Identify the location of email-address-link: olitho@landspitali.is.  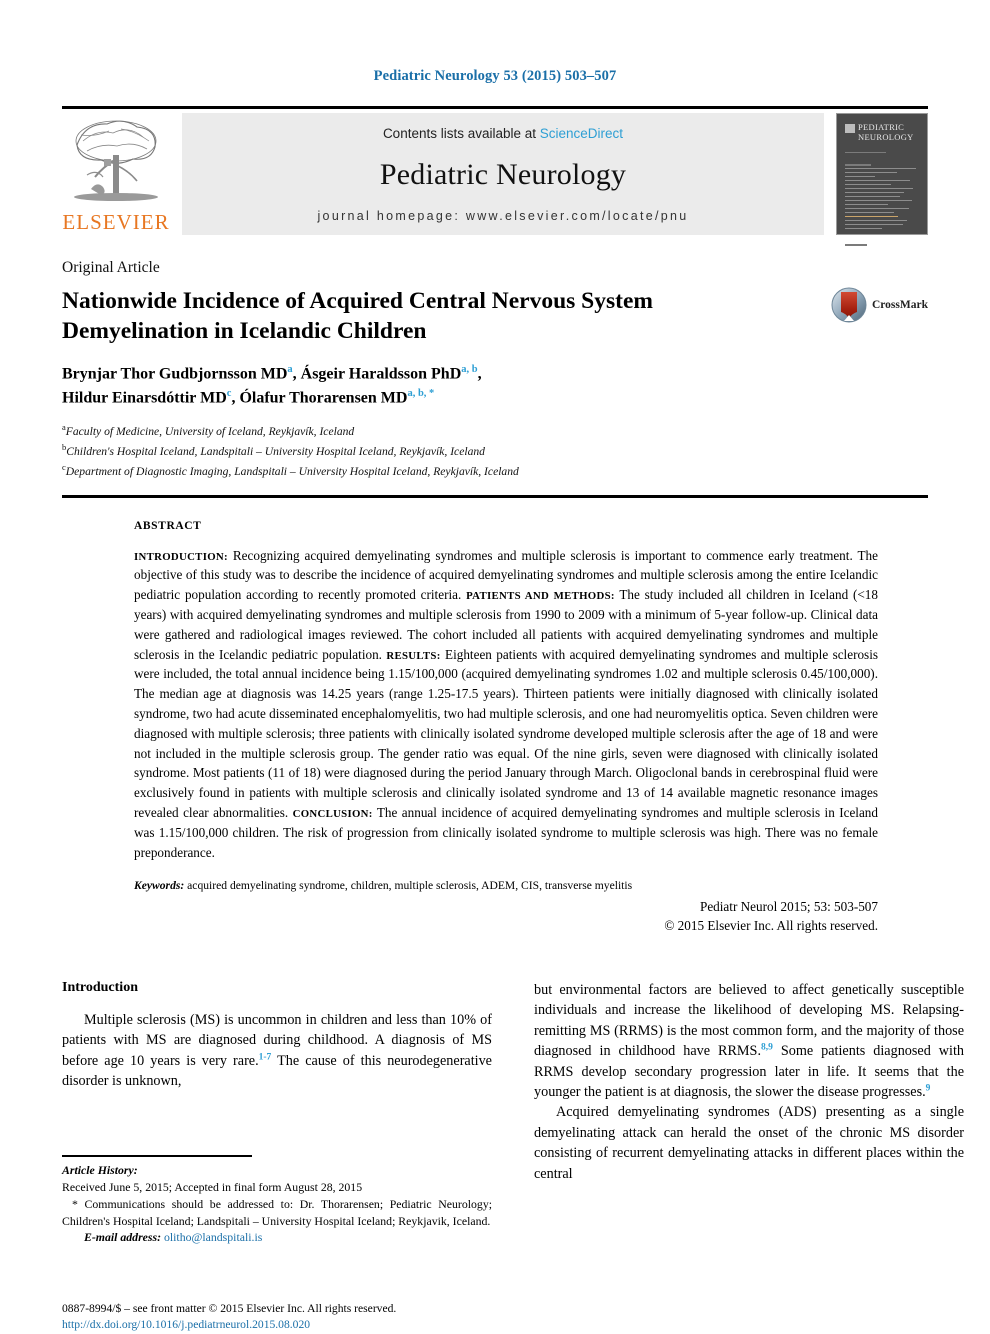
(213, 1237).